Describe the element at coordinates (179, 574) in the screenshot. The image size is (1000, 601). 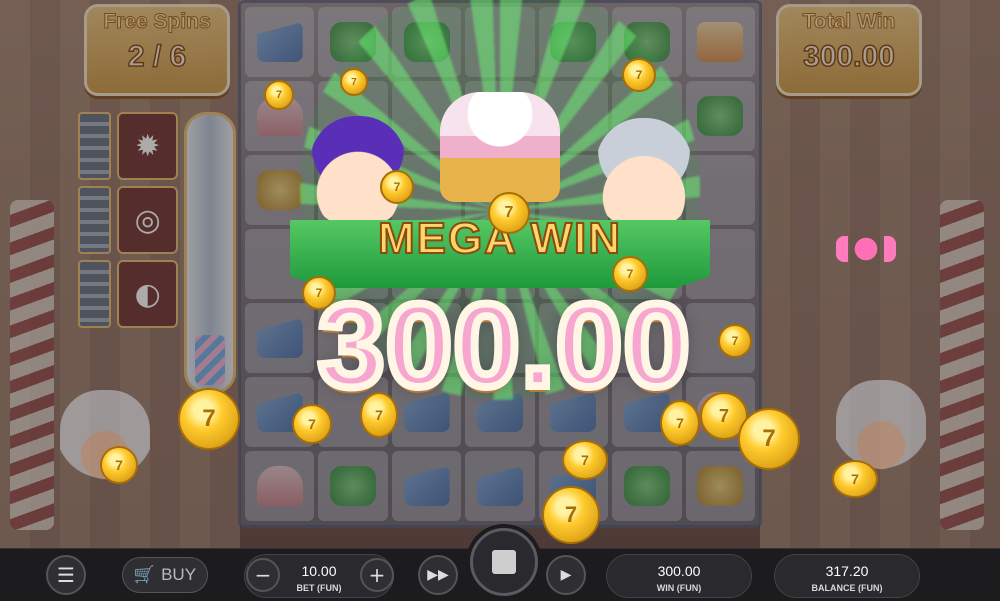
I see `buy-label: BUY` at that location.